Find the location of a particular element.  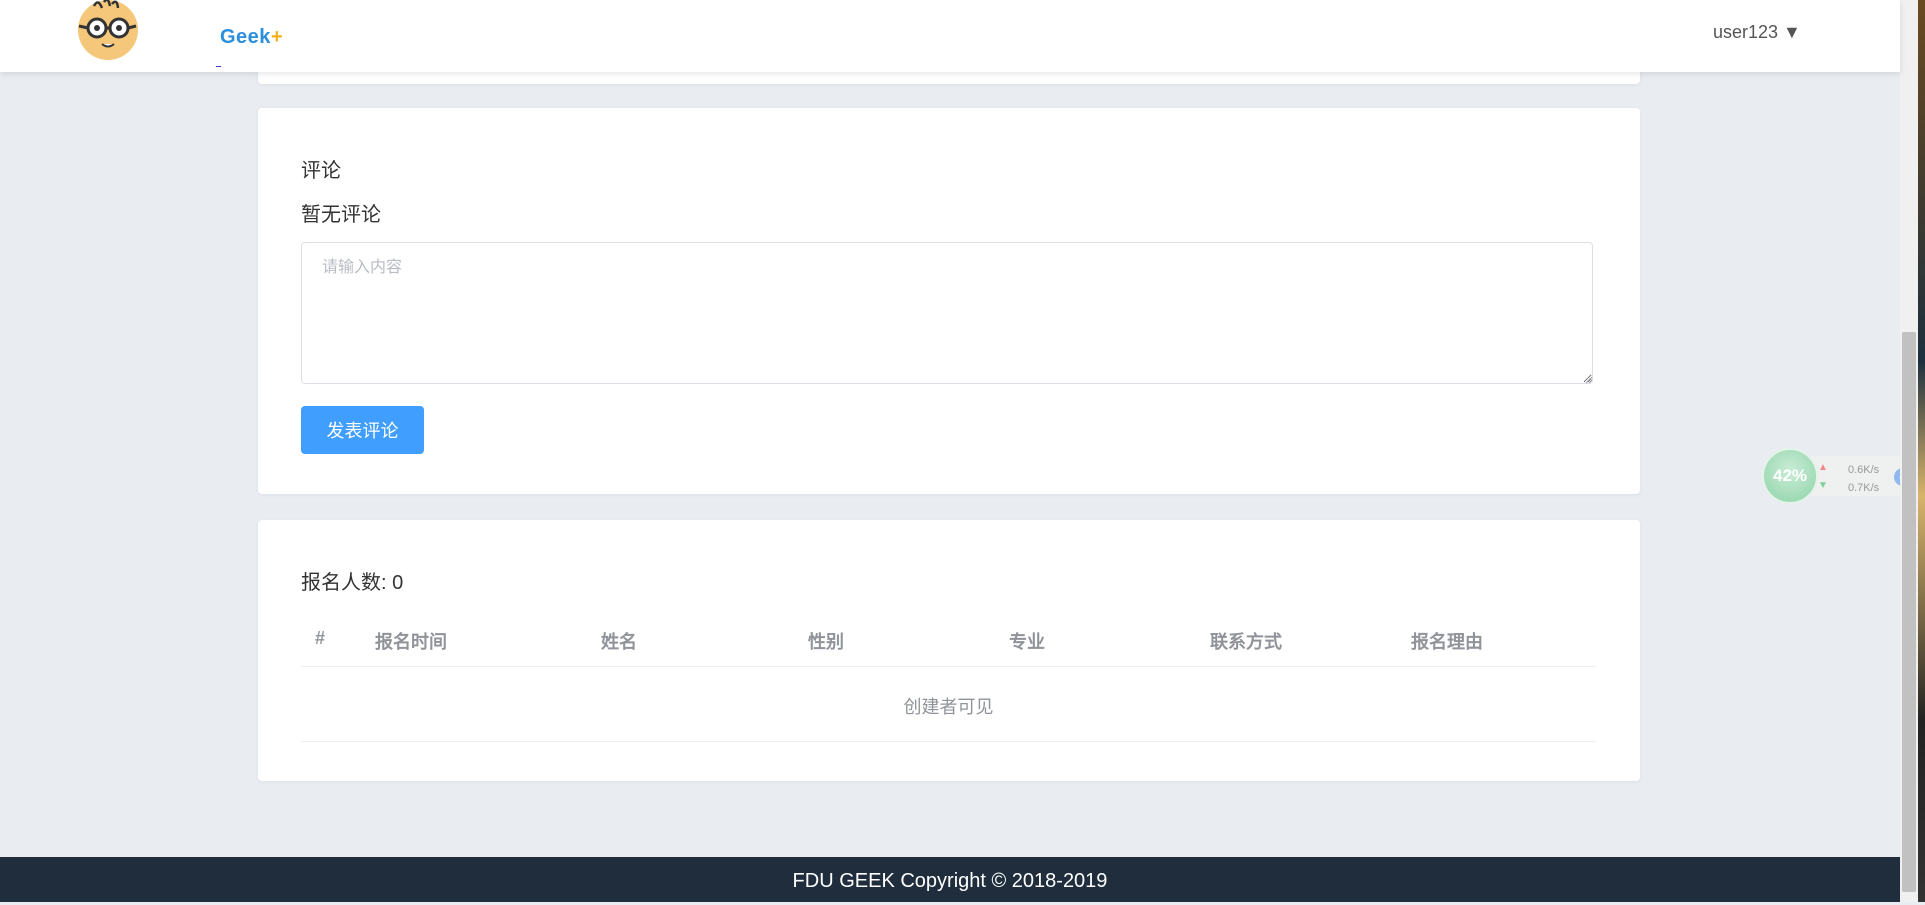

table-empty-row: 创建者可见 is located at coordinates (948, 704).